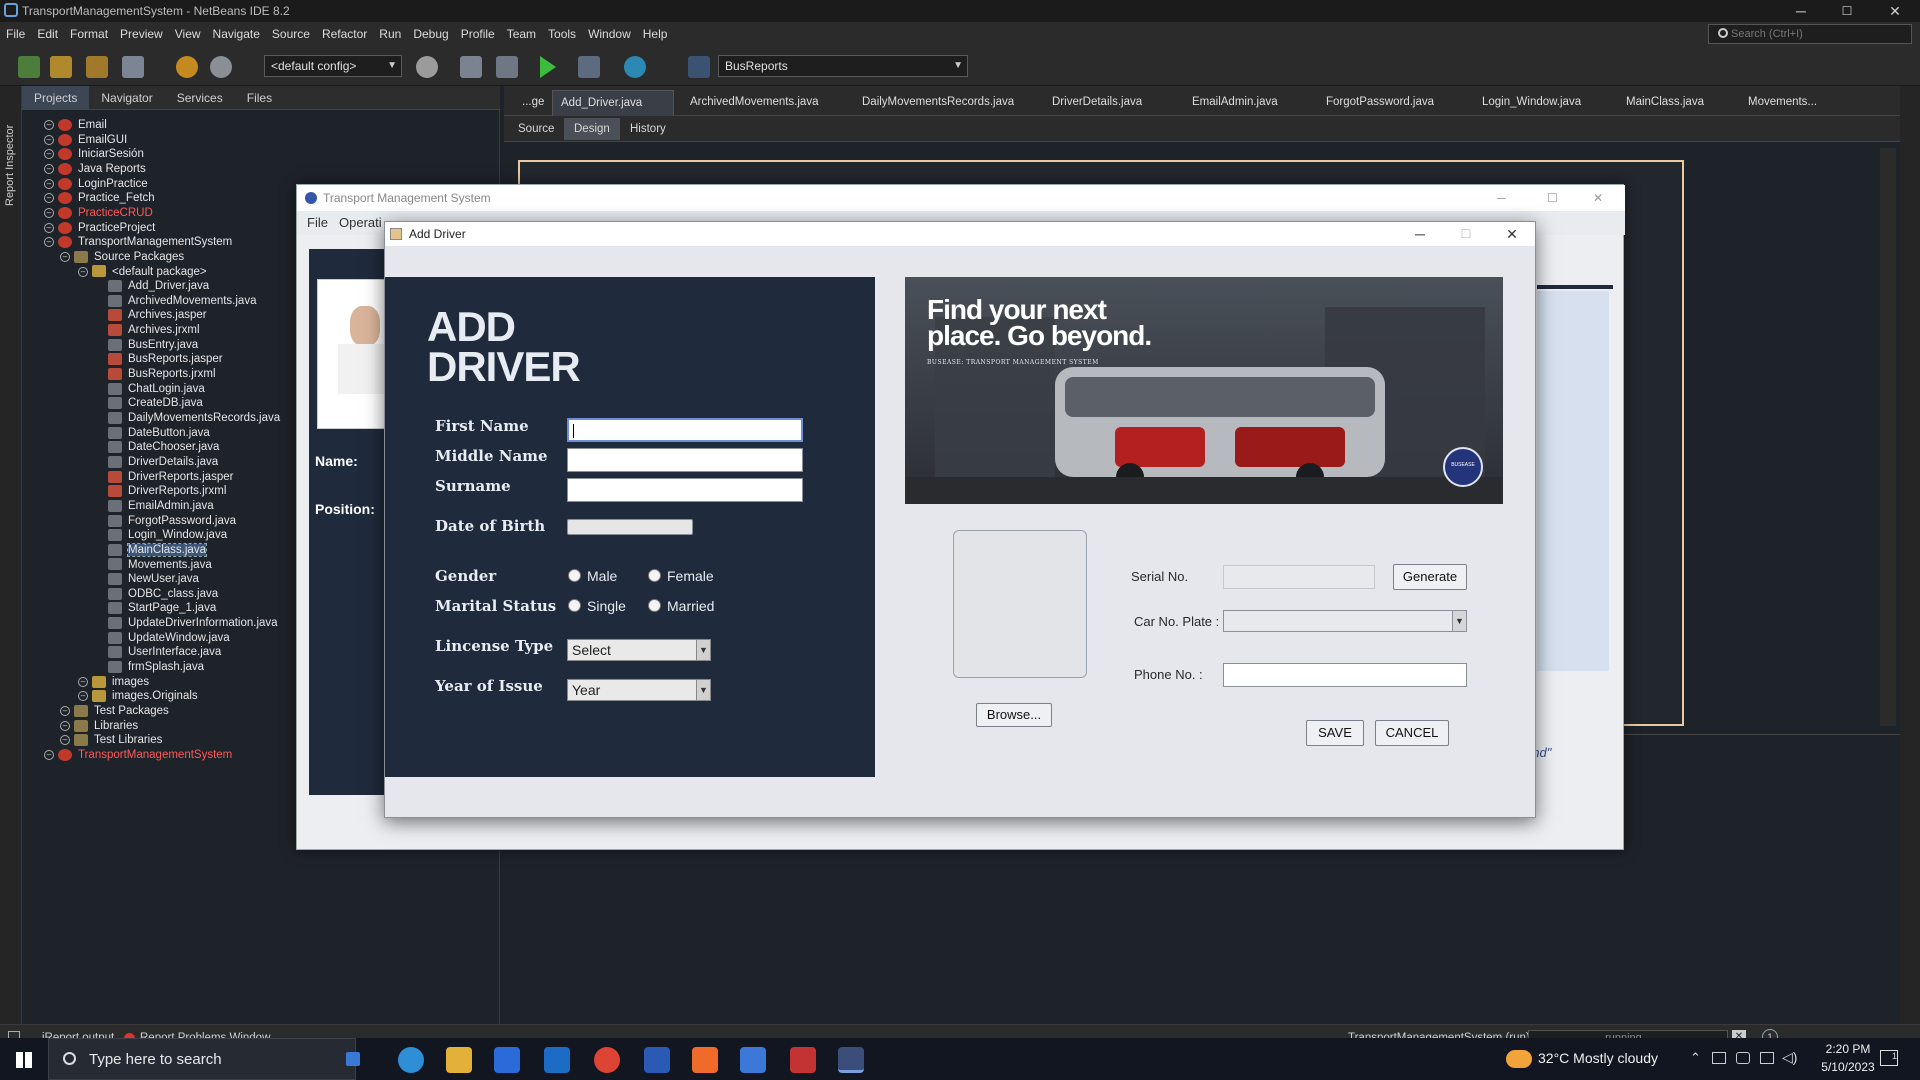  I want to click on tab-source: Source, so click(536, 129).